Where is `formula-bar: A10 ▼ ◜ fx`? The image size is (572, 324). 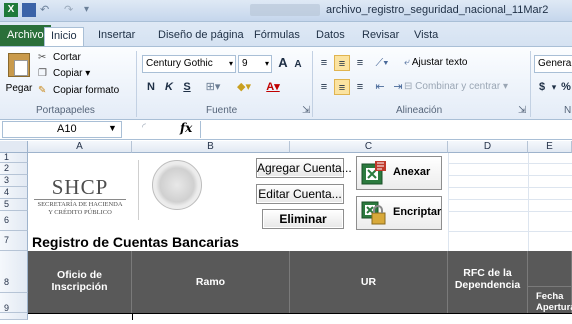
formula-bar: A10 ▼ ◜ fx is located at coordinates (286, 130).